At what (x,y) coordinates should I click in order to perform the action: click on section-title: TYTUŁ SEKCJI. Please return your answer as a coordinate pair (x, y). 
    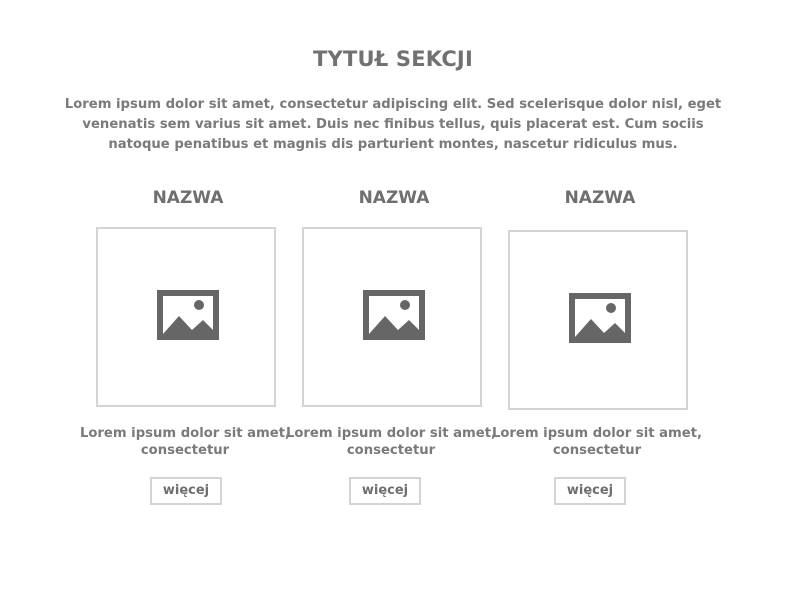
    Looking at the image, I should click on (393, 59).